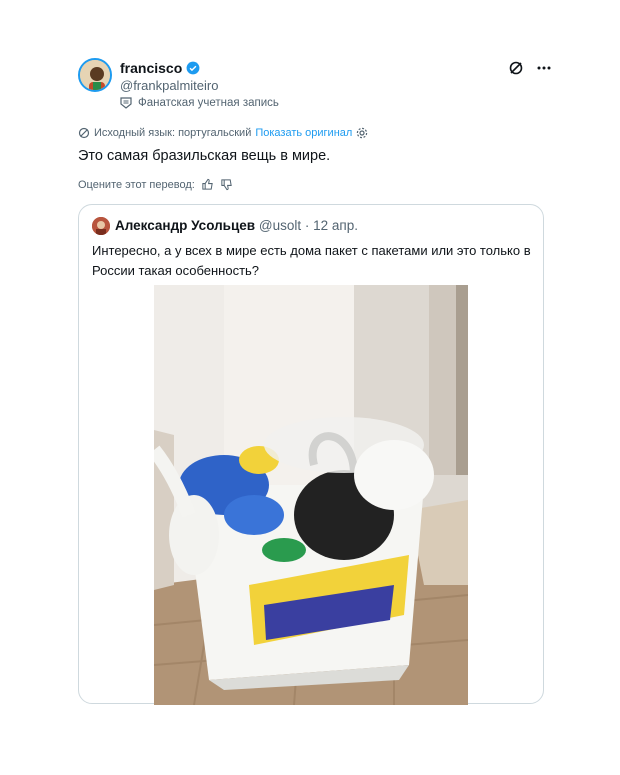 The image size is (620, 775). I want to click on fan-account-text: Фанатская учетная запись, so click(208, 103).